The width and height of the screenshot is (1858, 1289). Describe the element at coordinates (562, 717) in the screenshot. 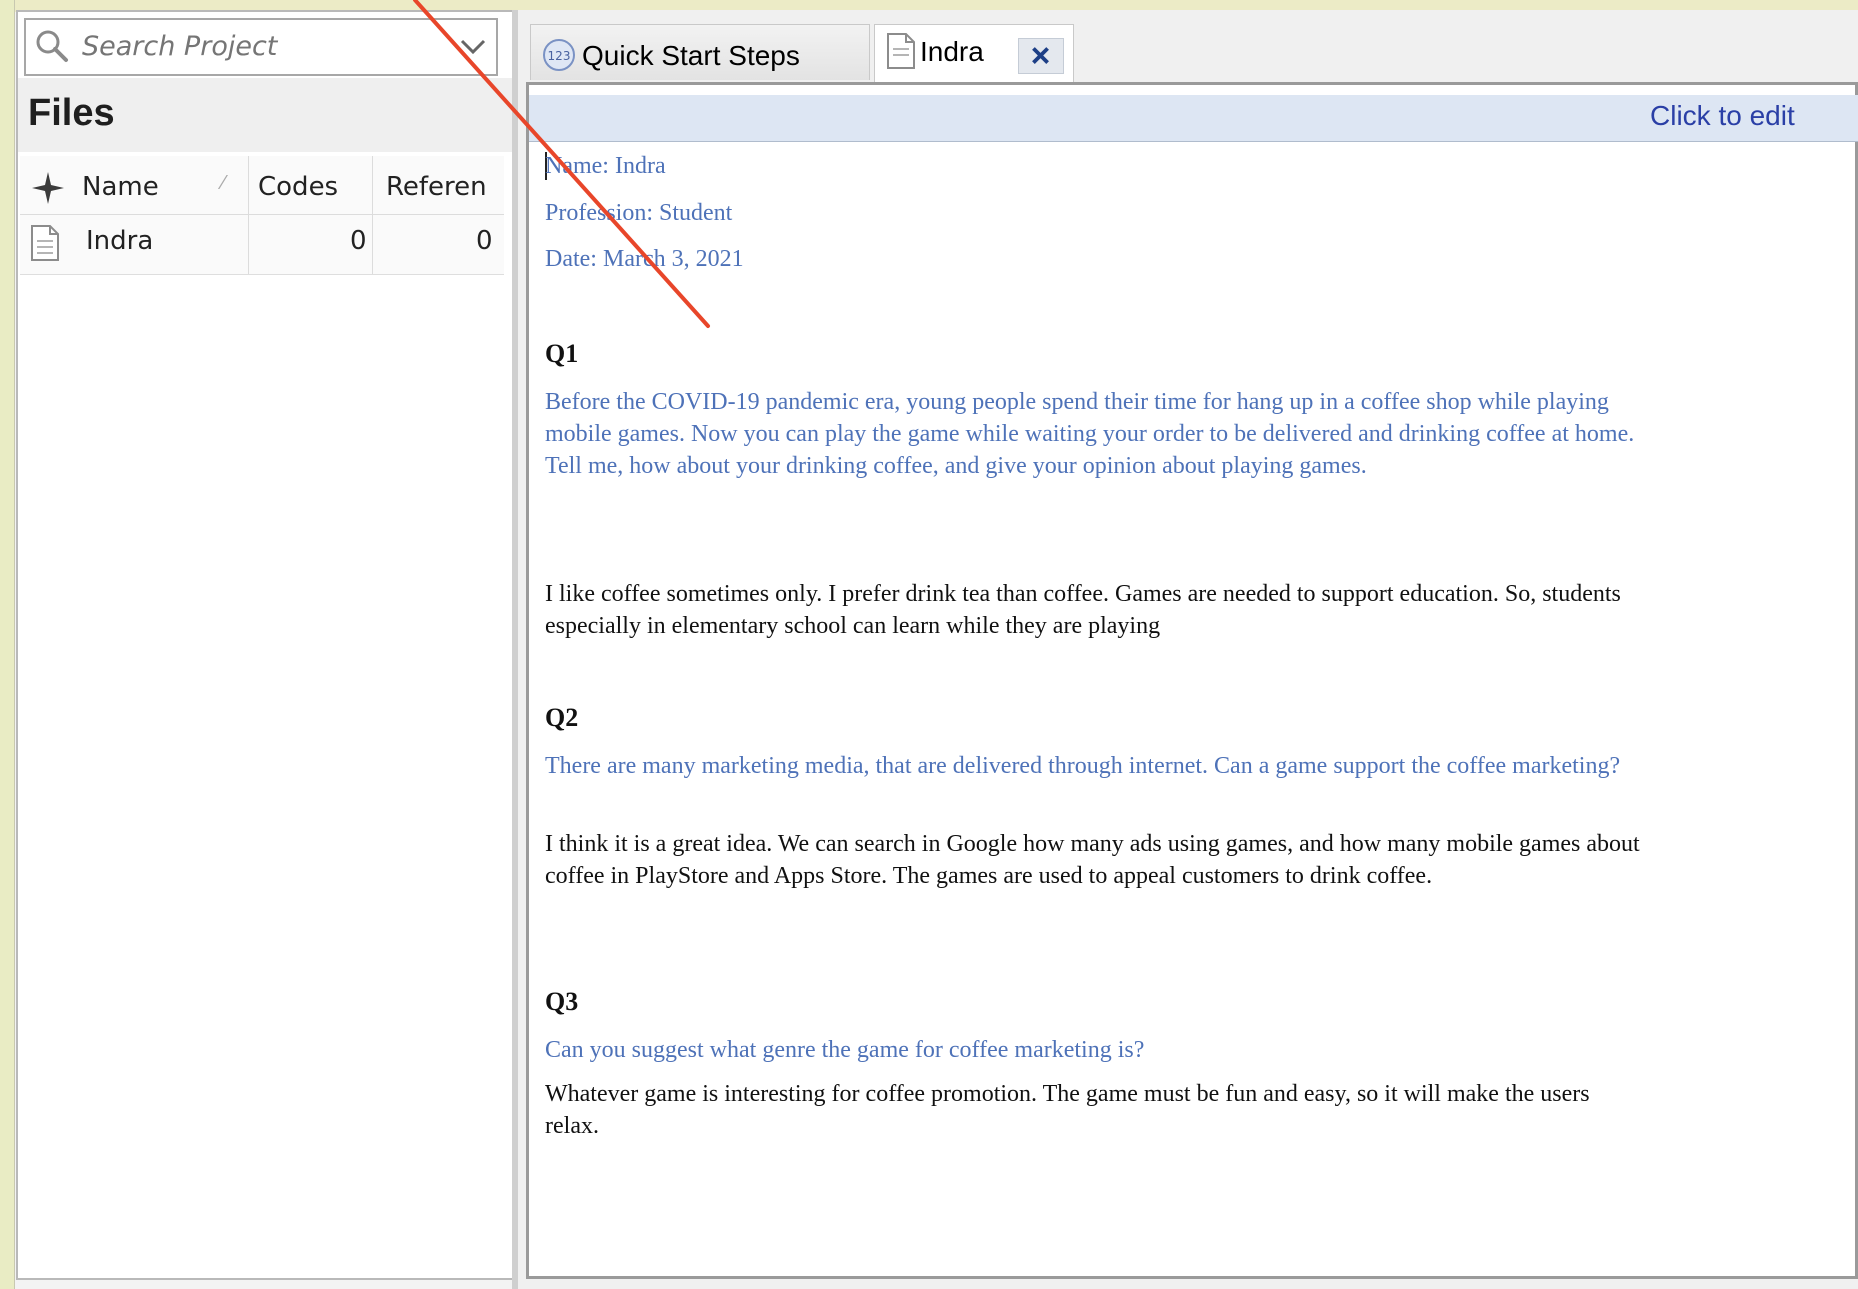

I see `question-heading-q2: Q2` at that location.